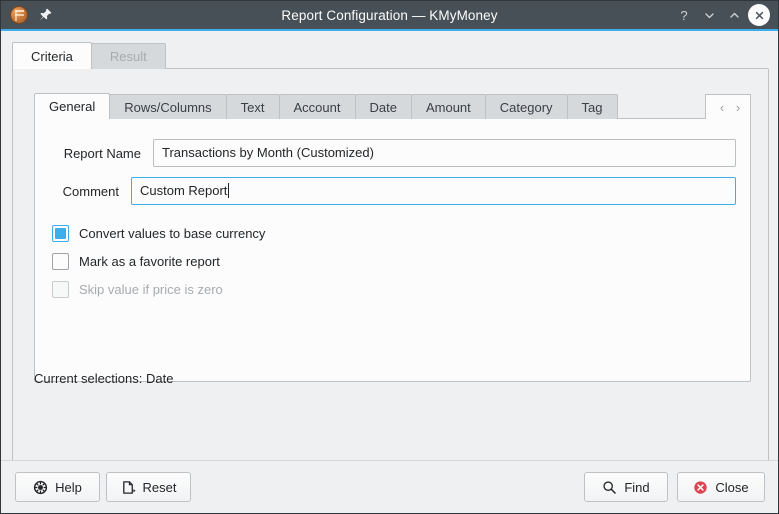 Image resolution: width=779 pixels, height=514 pixels. I want to click on titlebar-left-icons, so click(27, 15).